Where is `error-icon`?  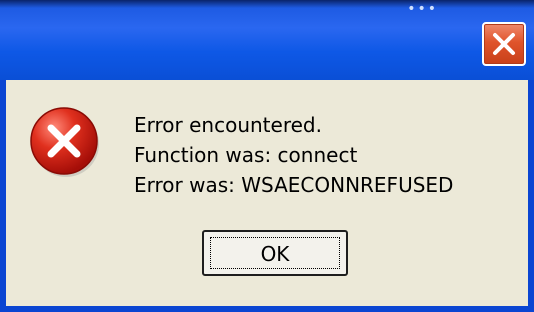 error-icon is located at coordinates (65, 141).